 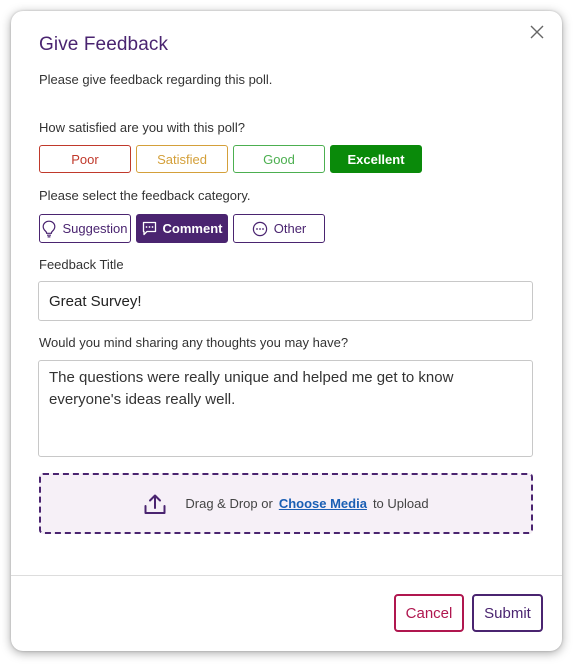 I want to click on feedback-title-input: Great Survey!, so click(x=285, y=301).